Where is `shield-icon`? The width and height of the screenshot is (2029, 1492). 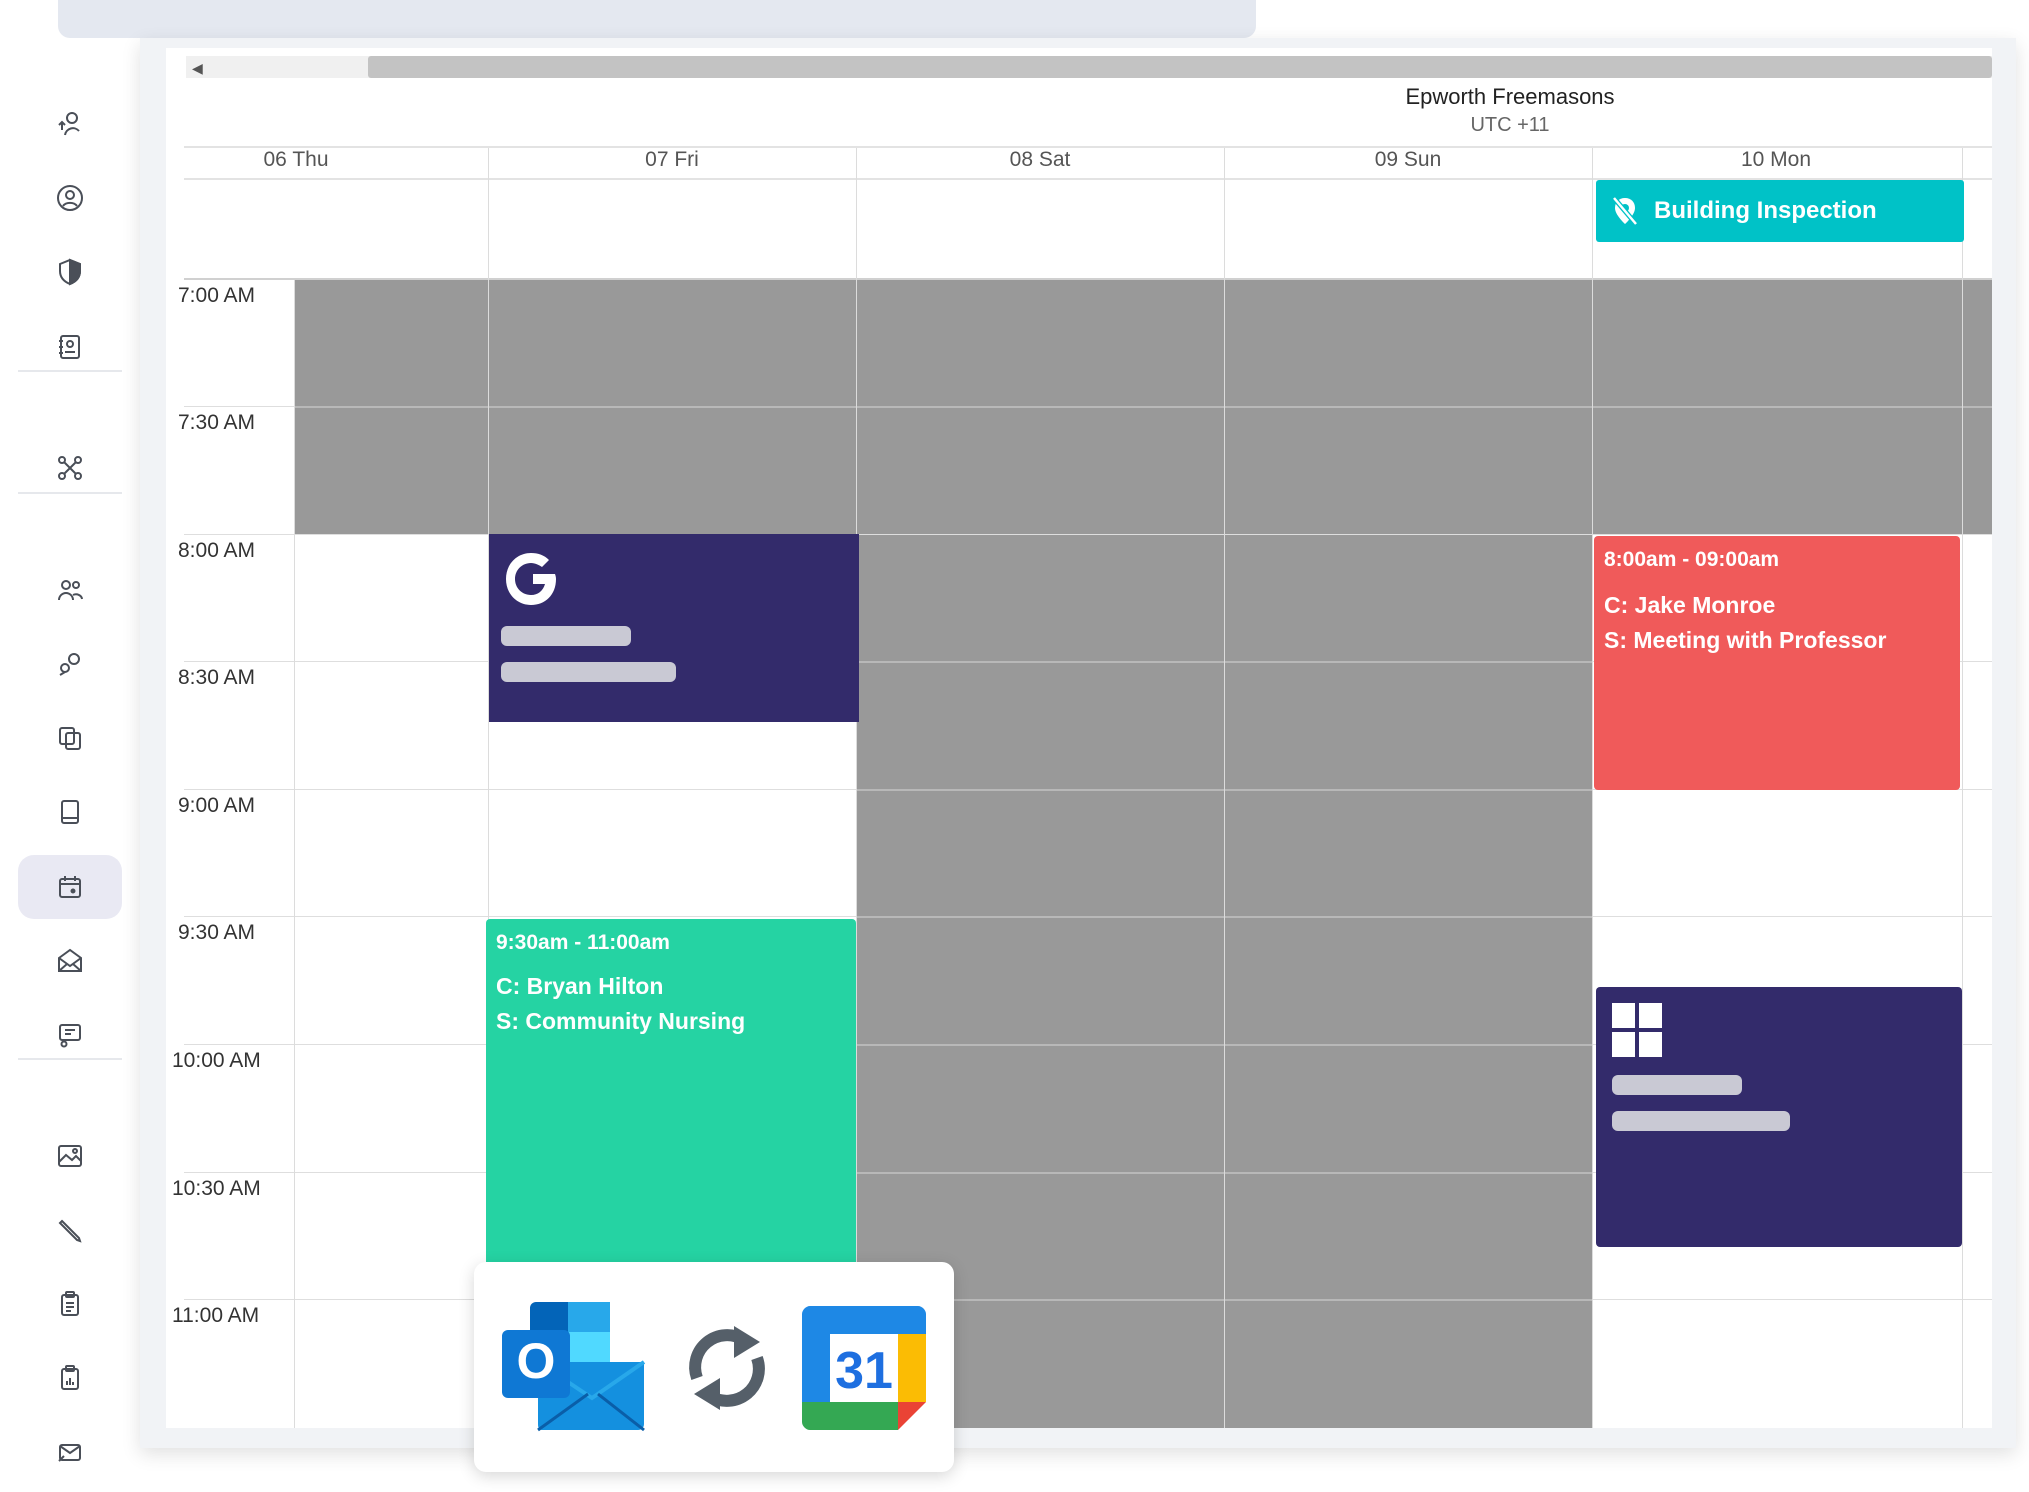
shield-icon is located at coordinates (70, 272).